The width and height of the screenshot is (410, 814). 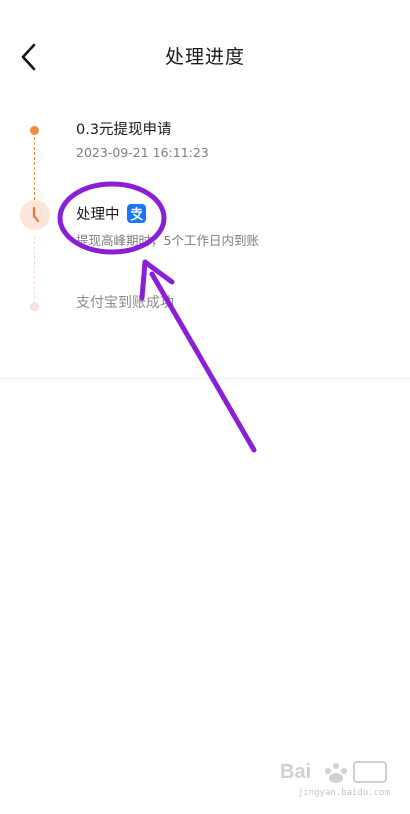 What do you see at coordinates (333, 772) in the screenshot?
I see `baidu-jingyan-logo: Bai` at bounding box center [333, 772].